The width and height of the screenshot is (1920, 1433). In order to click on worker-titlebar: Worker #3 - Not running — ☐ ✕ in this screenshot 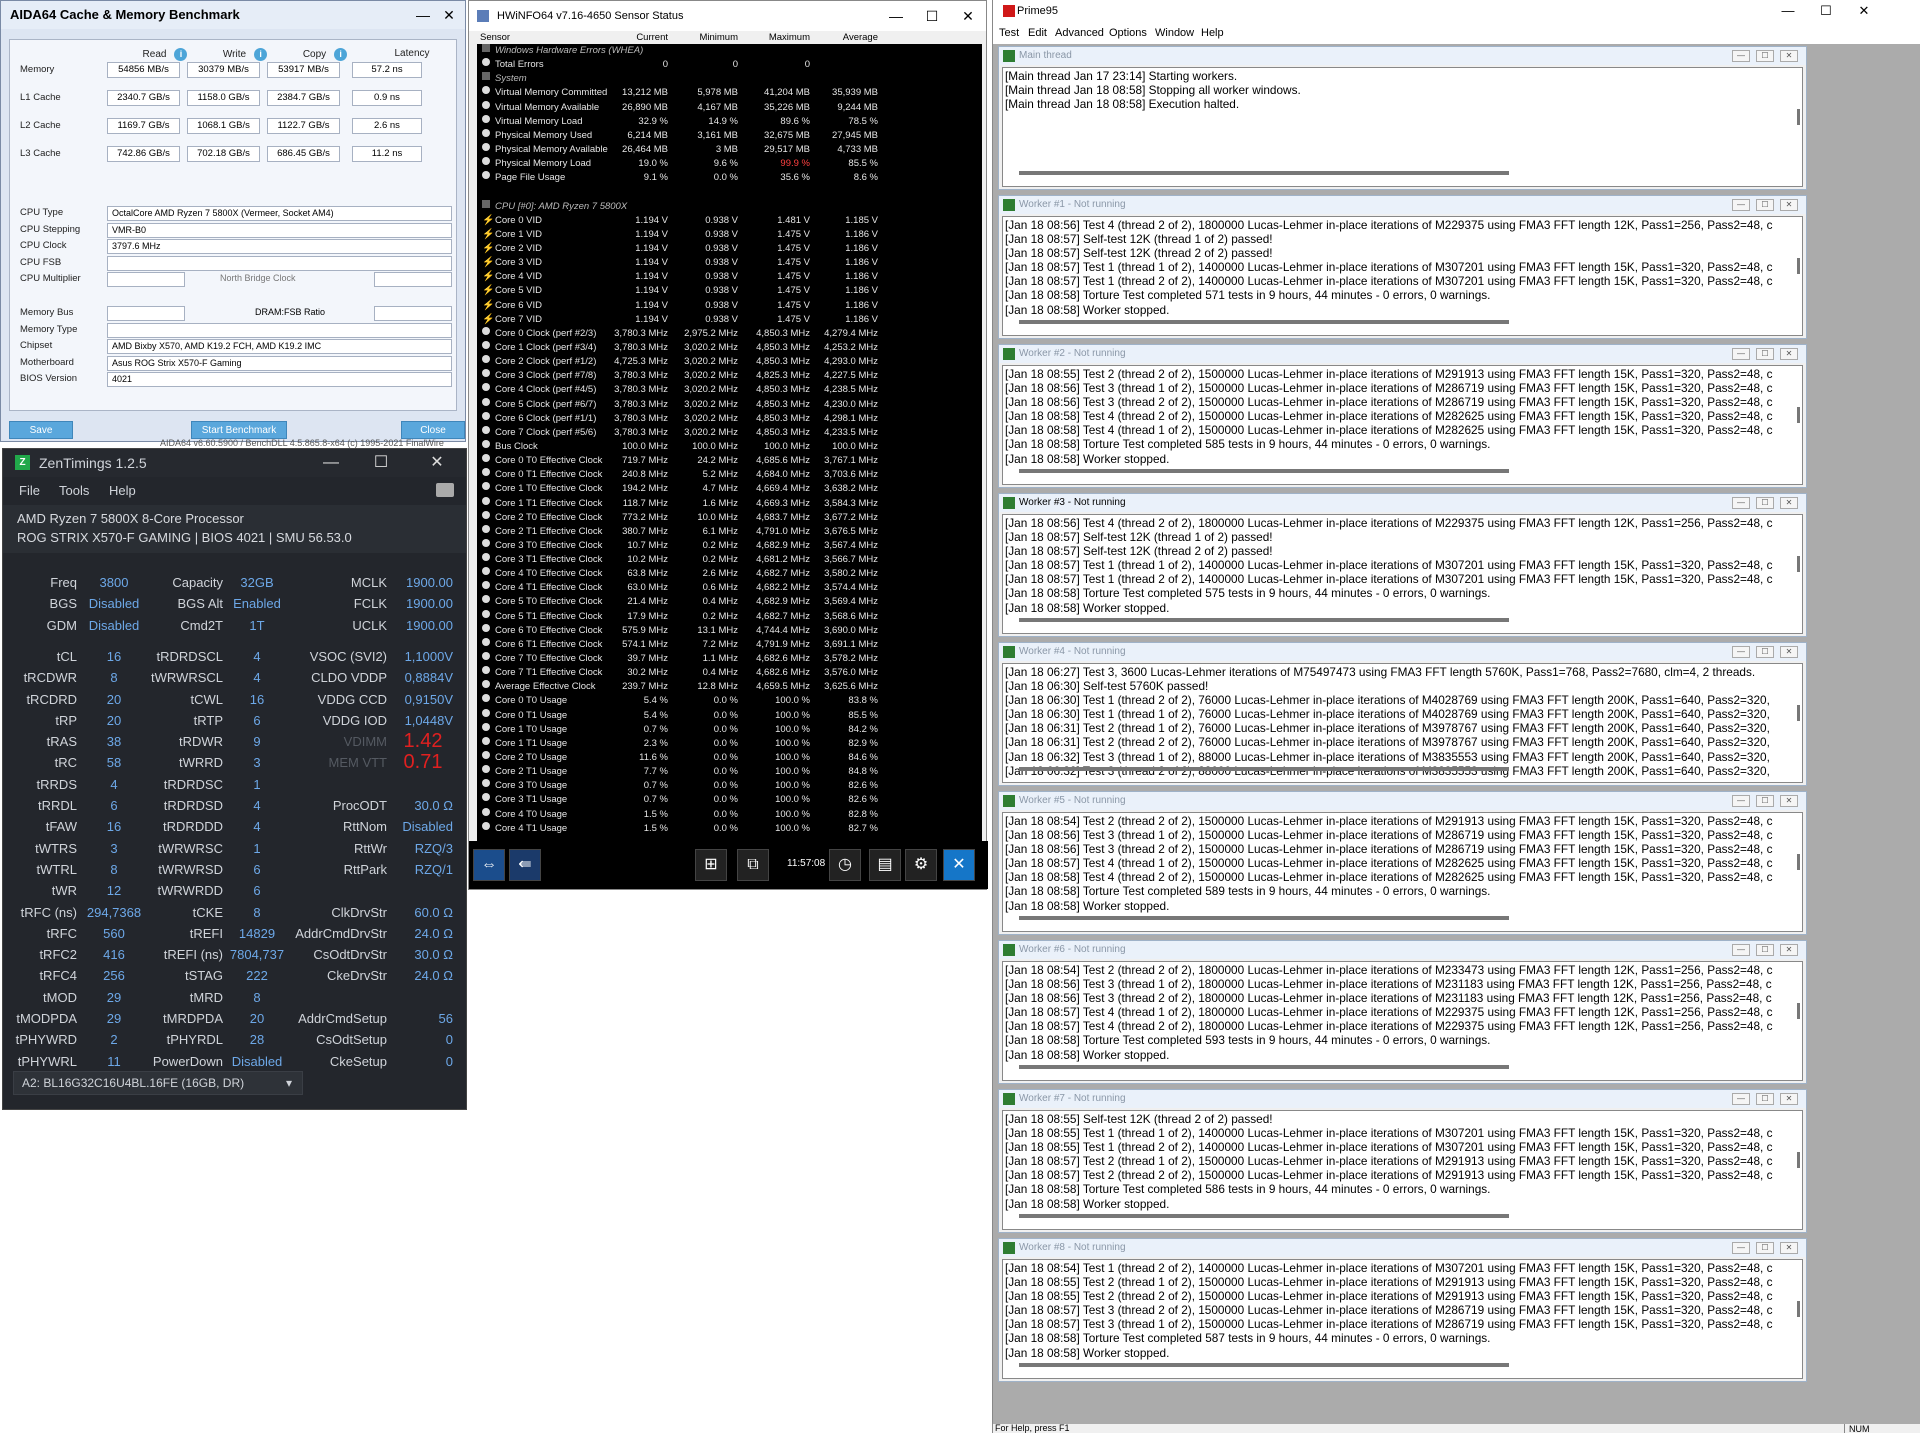, I will do `click(1402, 503)`.